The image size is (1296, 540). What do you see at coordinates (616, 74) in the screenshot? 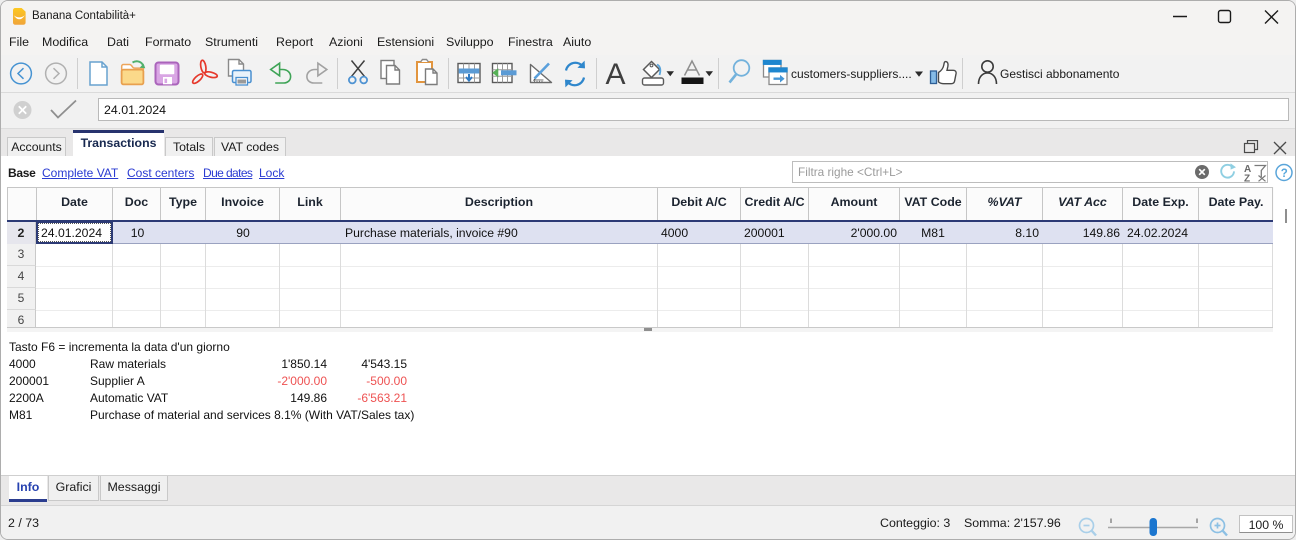
I see `svg-text: A` at bounding box center [616, 74].